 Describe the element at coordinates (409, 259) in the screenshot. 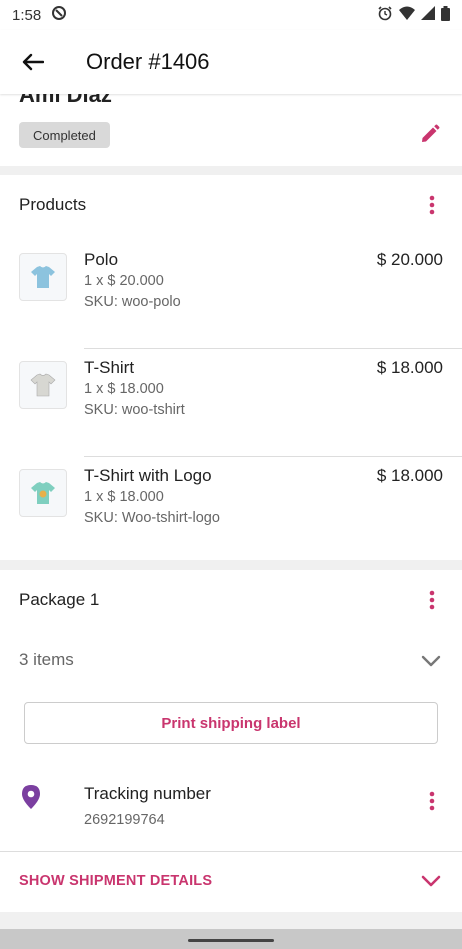

I see `product-total: $ 20.000` at that location.